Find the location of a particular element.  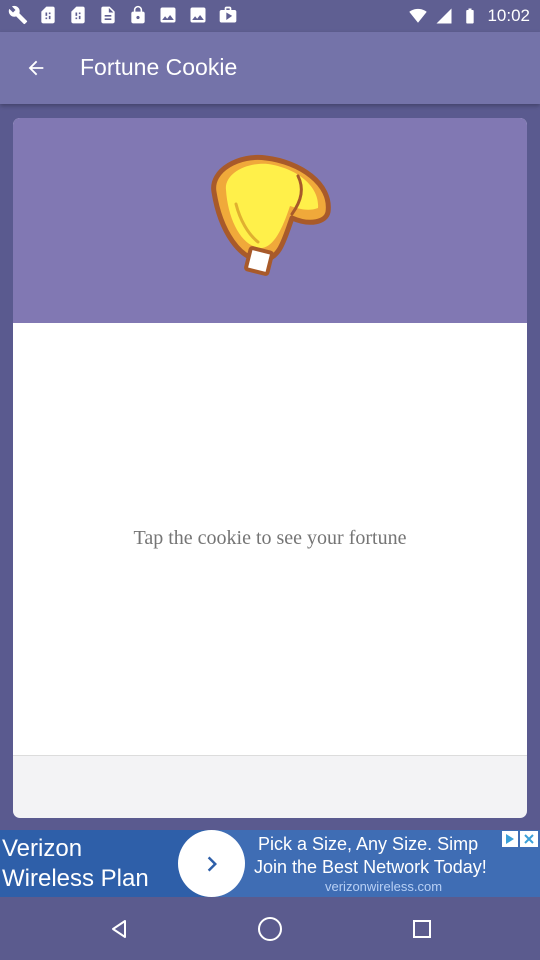

nav-home-button is located at coordinates (270, 929).